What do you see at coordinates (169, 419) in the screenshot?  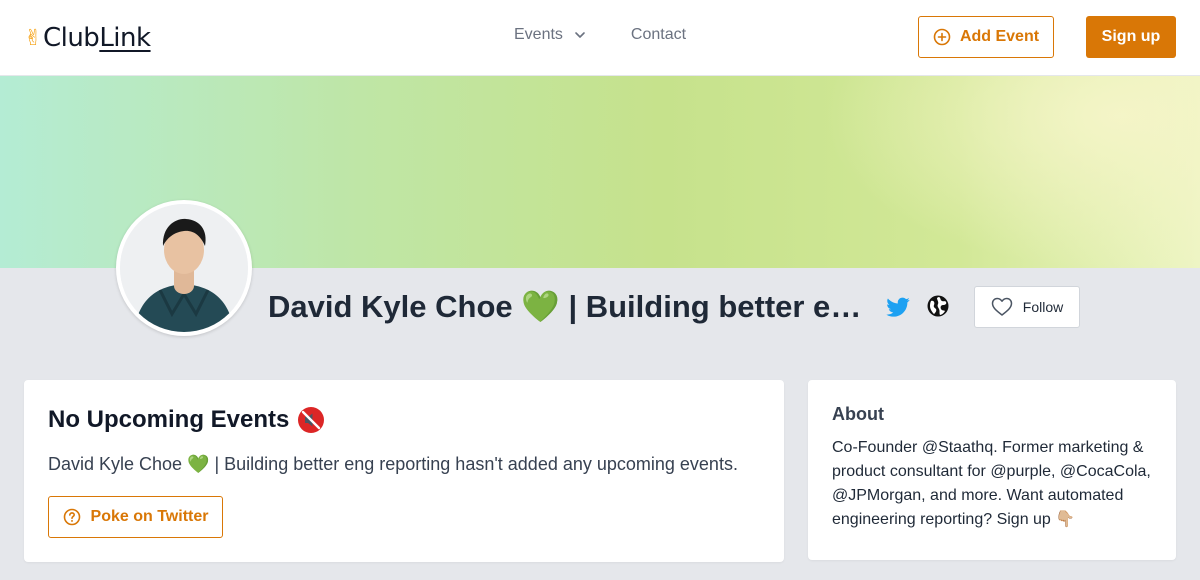 I see `events-title-text: No Upcoming Events` at bounding box center [169, 419].